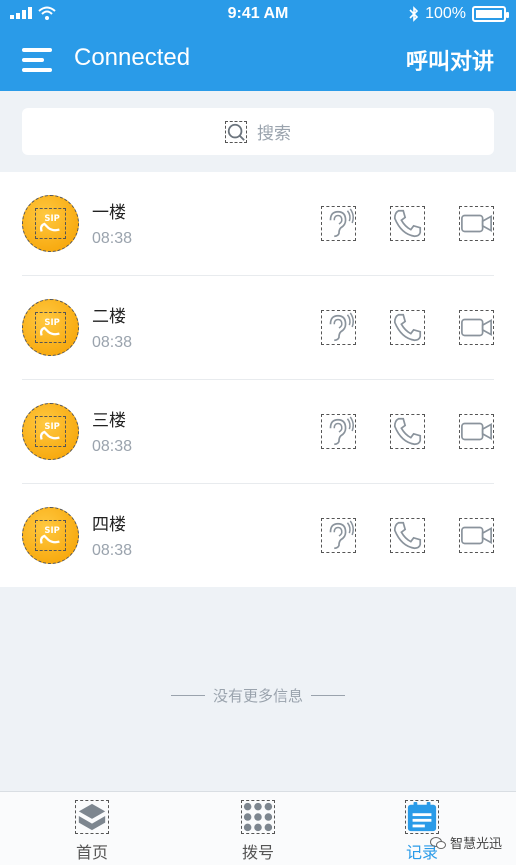 This screenshot has width=516, height=865. What do you see at coordinates (132, 57) in the screenshot?
I see `page-title: Connected` at bounding box center [132, 57].